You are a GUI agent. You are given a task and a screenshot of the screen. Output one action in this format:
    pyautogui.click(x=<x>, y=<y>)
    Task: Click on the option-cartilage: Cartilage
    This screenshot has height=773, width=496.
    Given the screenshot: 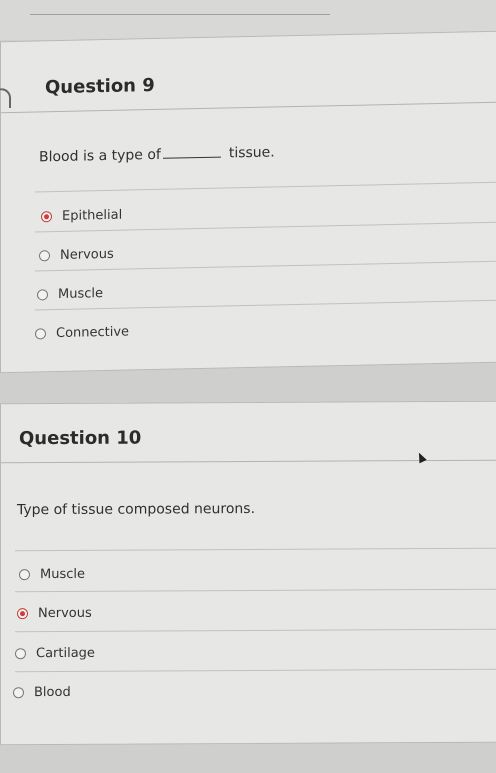 What is the action you would take?
    pyautogui.click(x=55, y=653)
    